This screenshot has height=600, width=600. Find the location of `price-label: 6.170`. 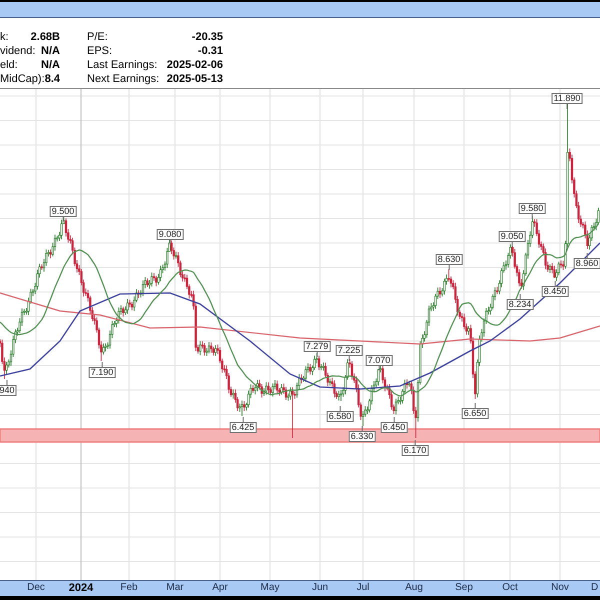

price-label: 6.170 is located at coordinates (415, 448).